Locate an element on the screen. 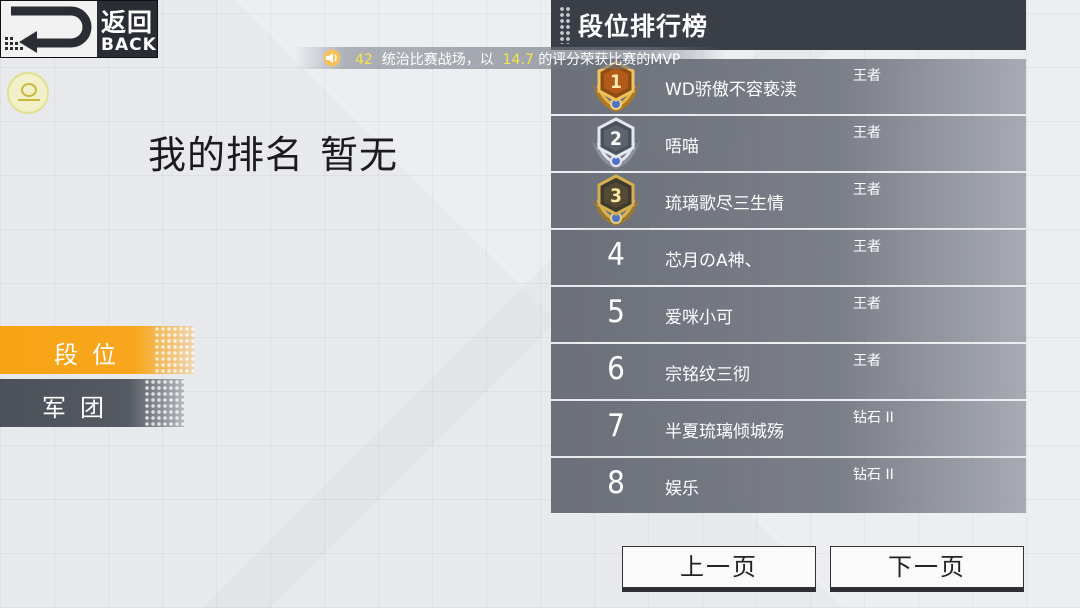  table-row: 5 爱咪小可 王者 is located at coordinates (788, 314).